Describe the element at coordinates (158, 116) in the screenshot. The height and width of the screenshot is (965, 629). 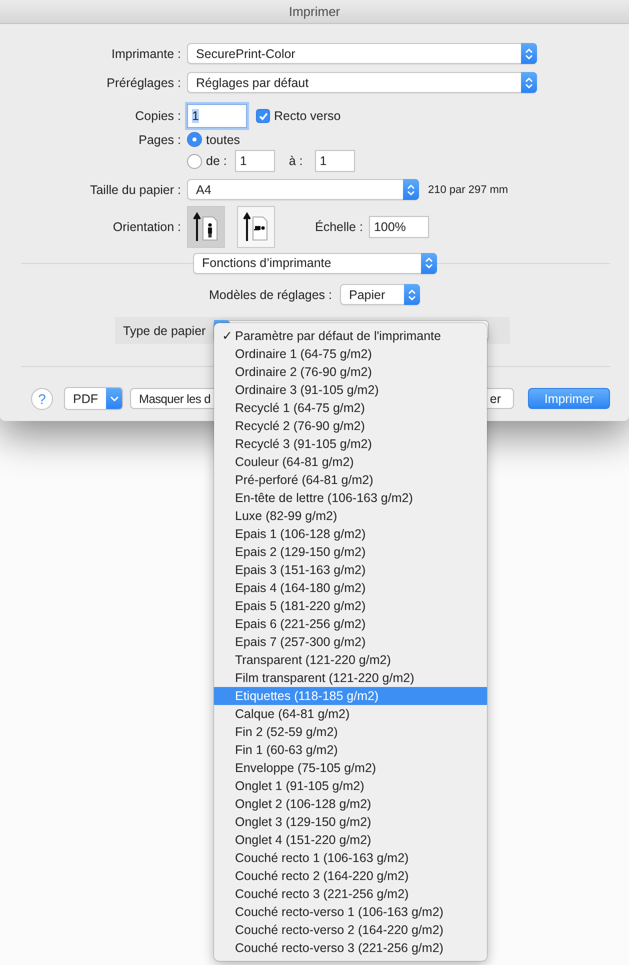
I see `field-label: Copies :` at that location.